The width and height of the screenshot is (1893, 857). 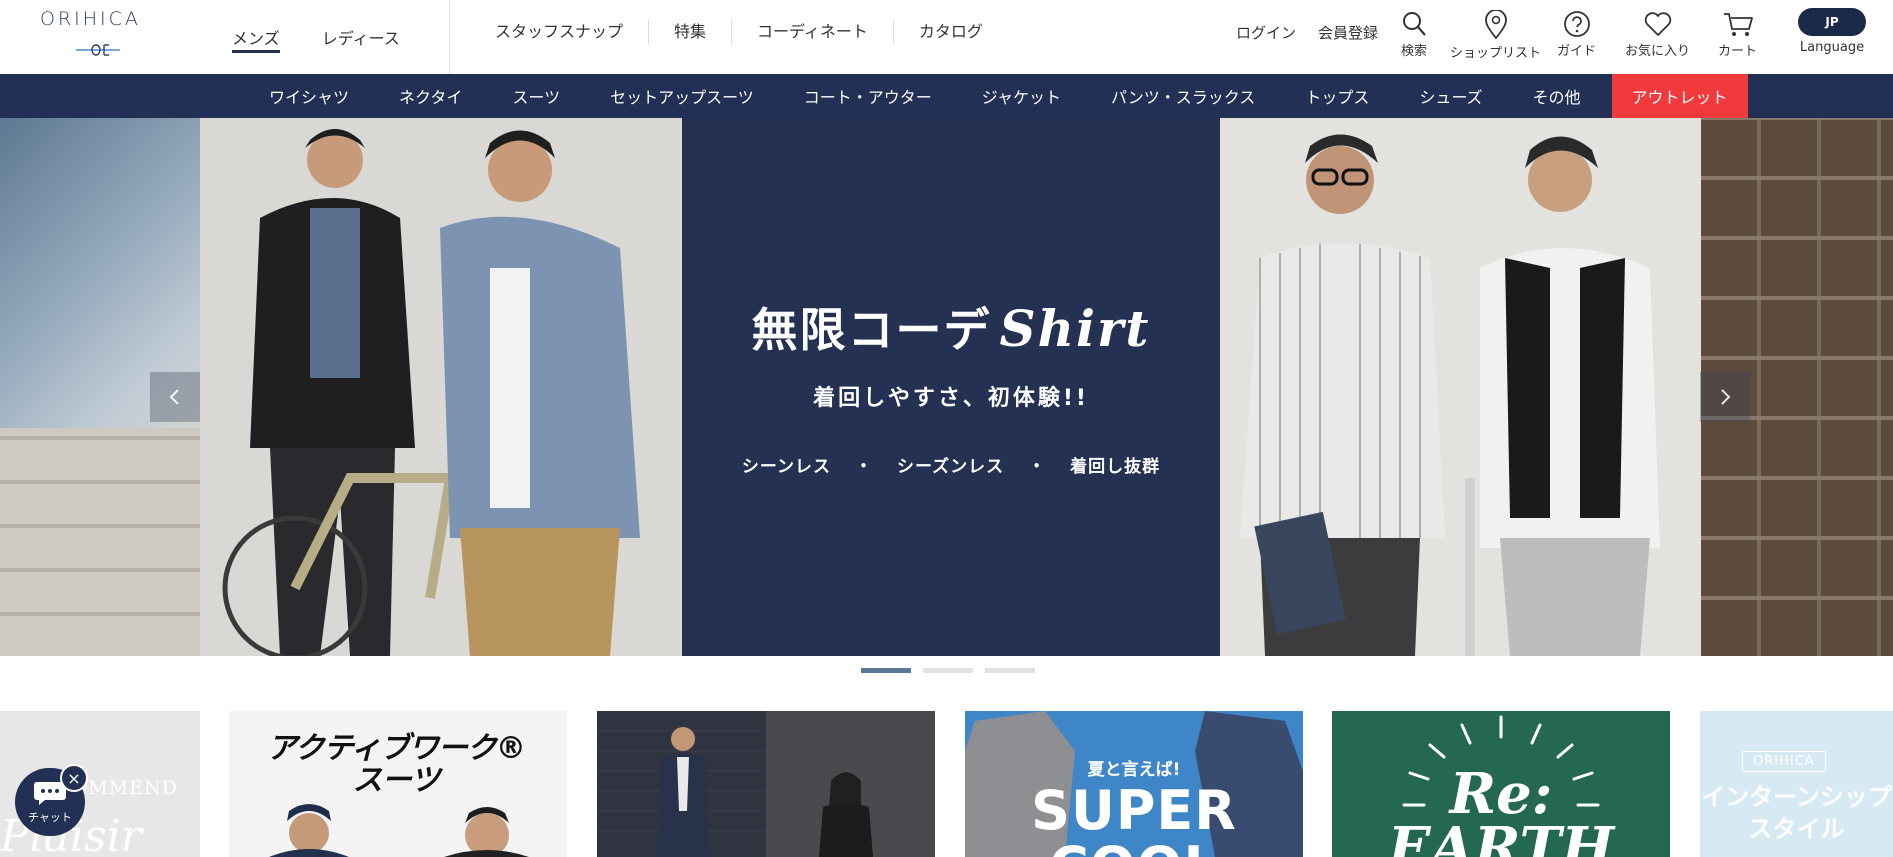 I want to click on hero-title: 無限コーデ Shirt, so click(x=951, y=327).